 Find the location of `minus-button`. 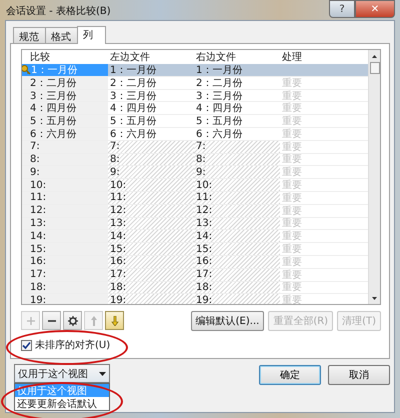

minus-button is located at coordinates (51, 320).